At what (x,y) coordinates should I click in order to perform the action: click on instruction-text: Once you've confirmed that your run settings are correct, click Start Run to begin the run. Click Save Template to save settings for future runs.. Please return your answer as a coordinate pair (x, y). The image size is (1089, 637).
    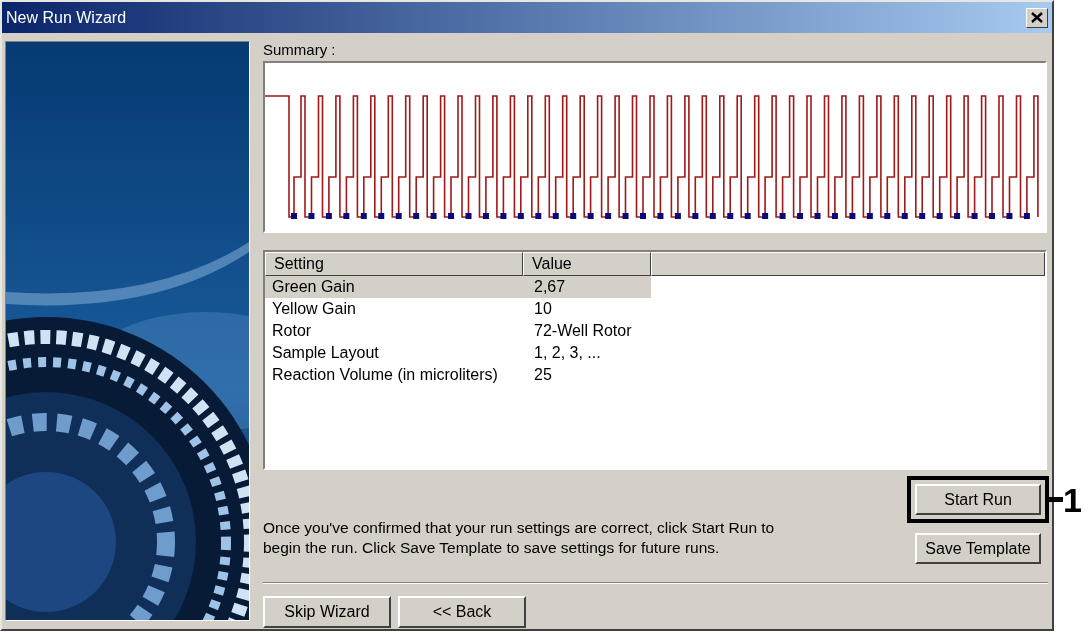
    Looking at the image, I should click on (519, 538).